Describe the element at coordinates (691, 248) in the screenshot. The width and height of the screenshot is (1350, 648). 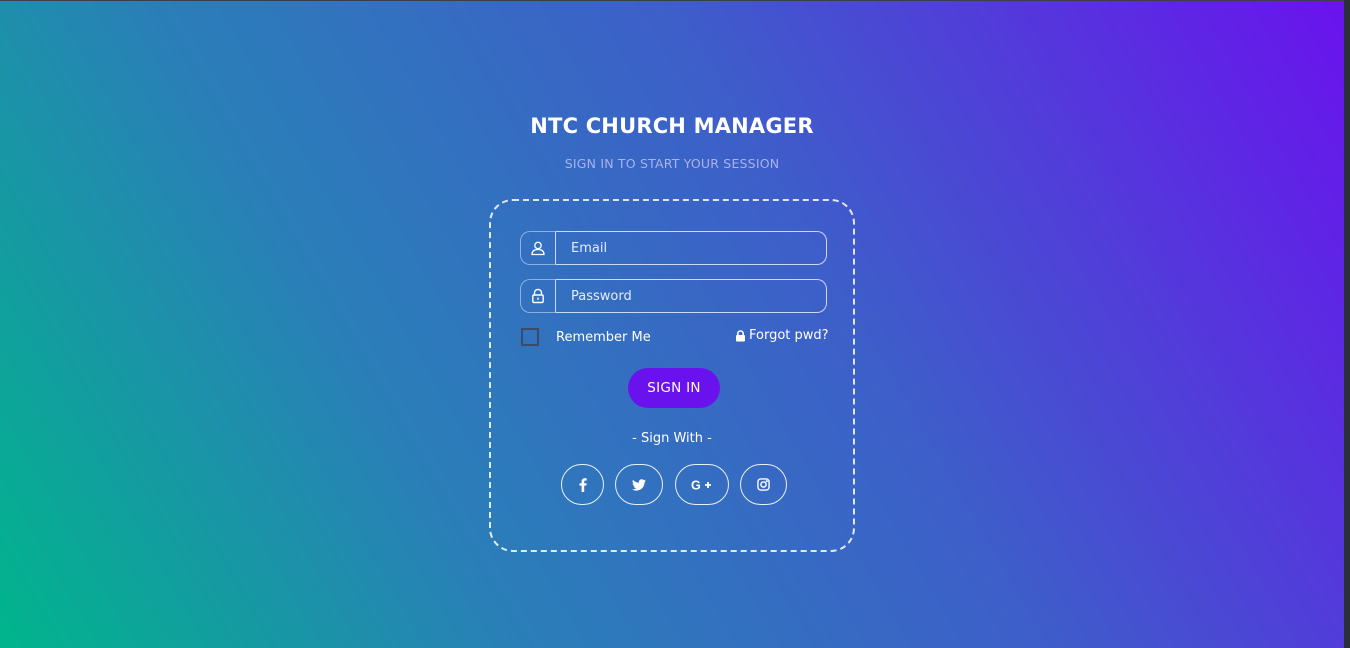
I see `email-input` at that location.